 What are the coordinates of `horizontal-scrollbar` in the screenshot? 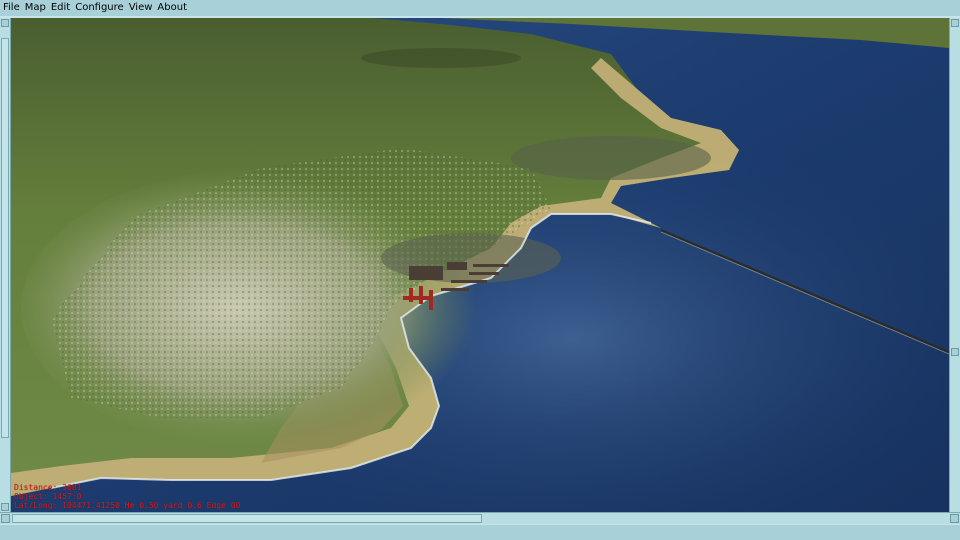 It's located at (480, 518).